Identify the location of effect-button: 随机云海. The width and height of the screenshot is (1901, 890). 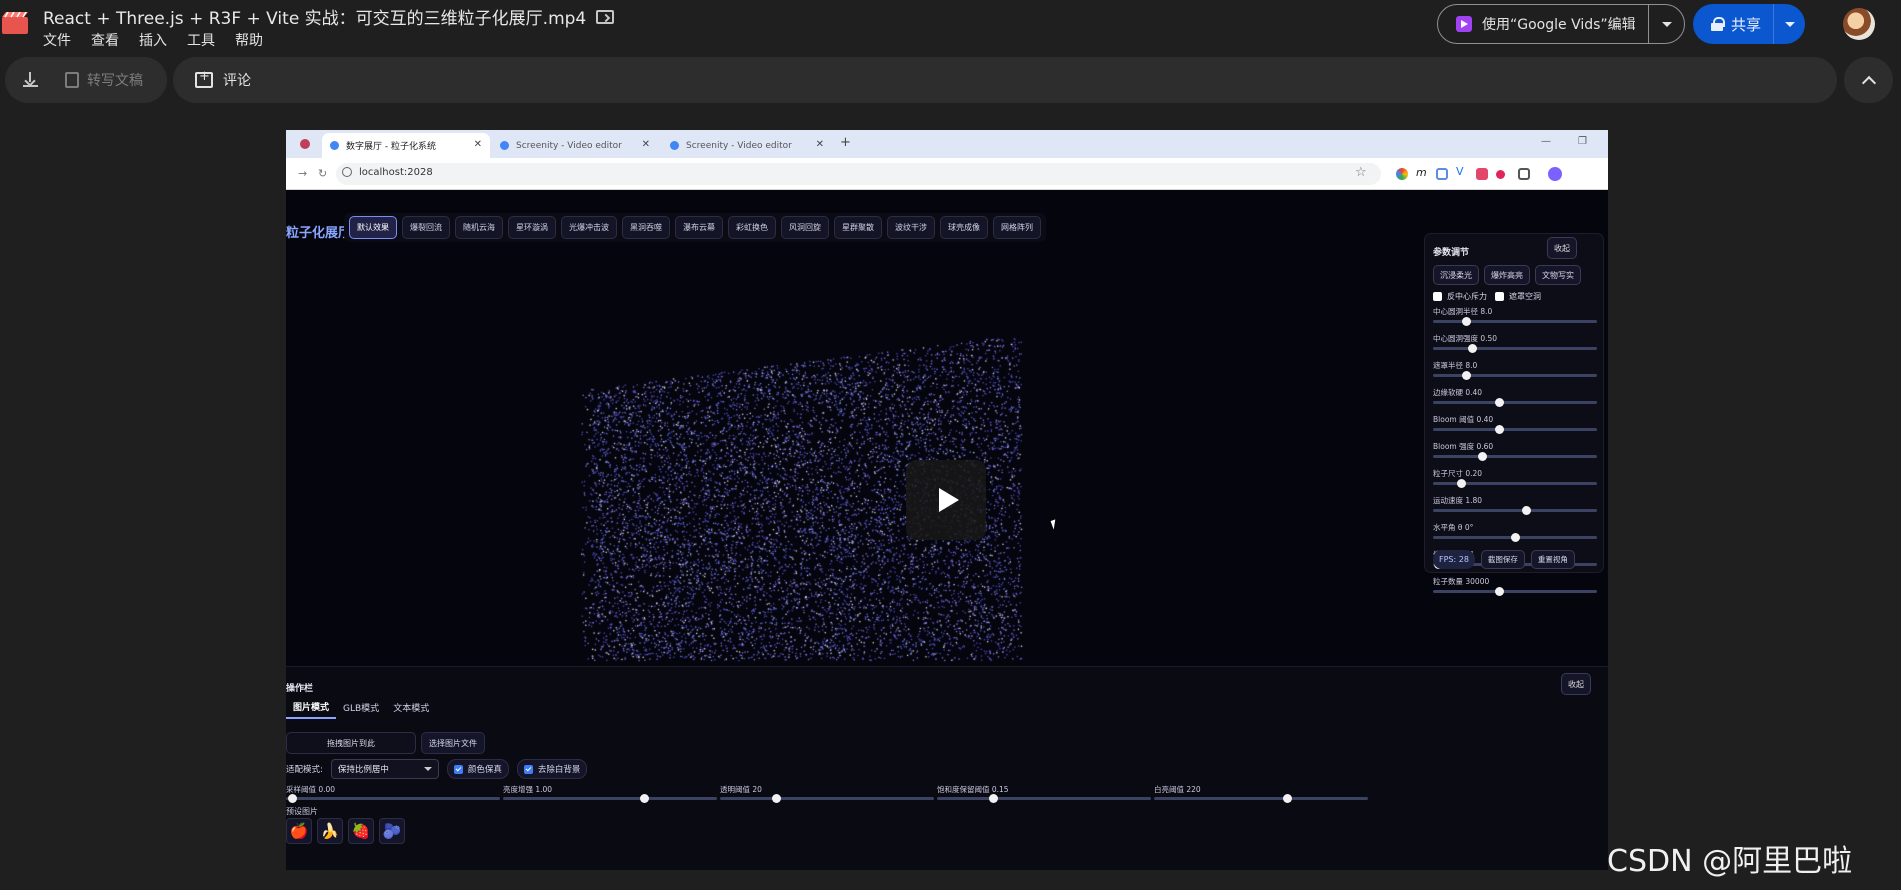
(479, 227).